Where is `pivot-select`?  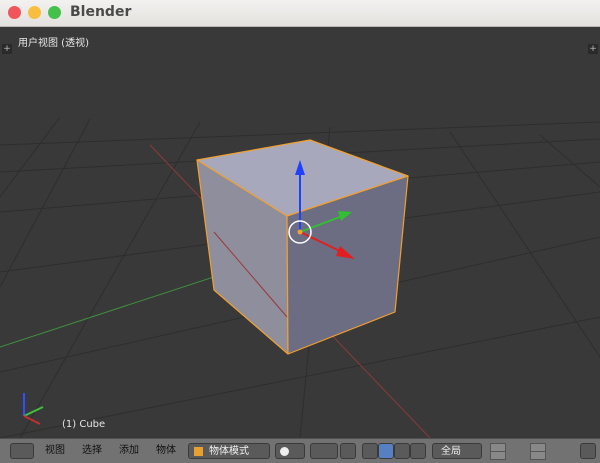
pivot-select is located at coordinates (324, 451).